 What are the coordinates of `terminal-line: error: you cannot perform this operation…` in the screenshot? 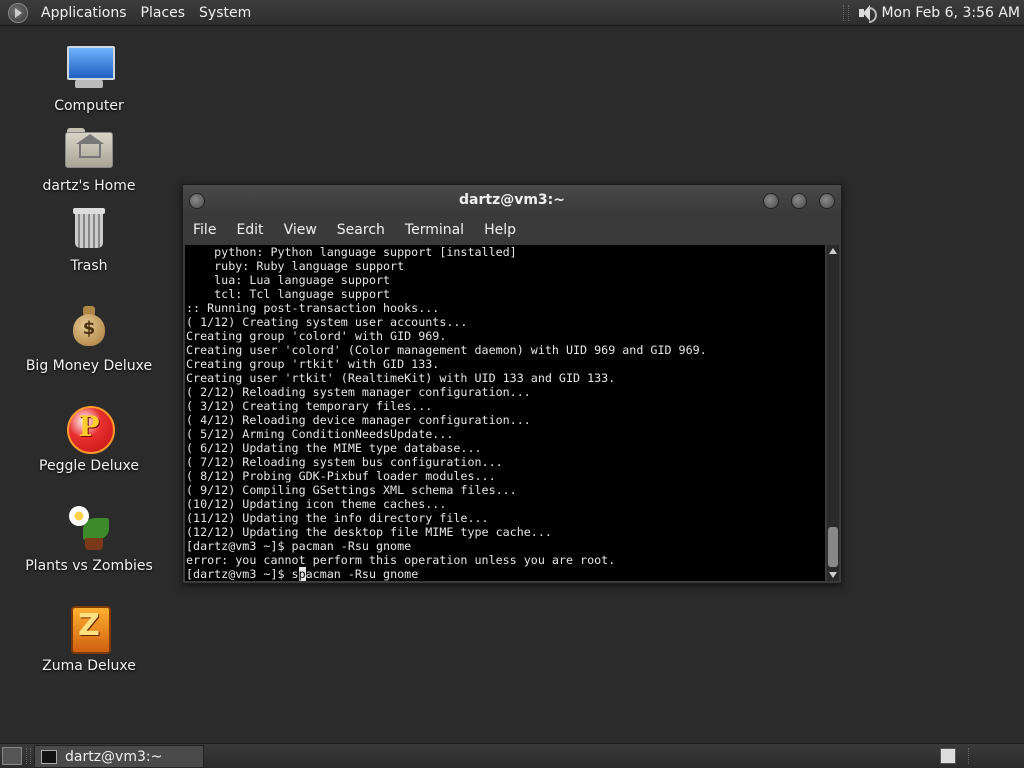 It's located at (401, 560).